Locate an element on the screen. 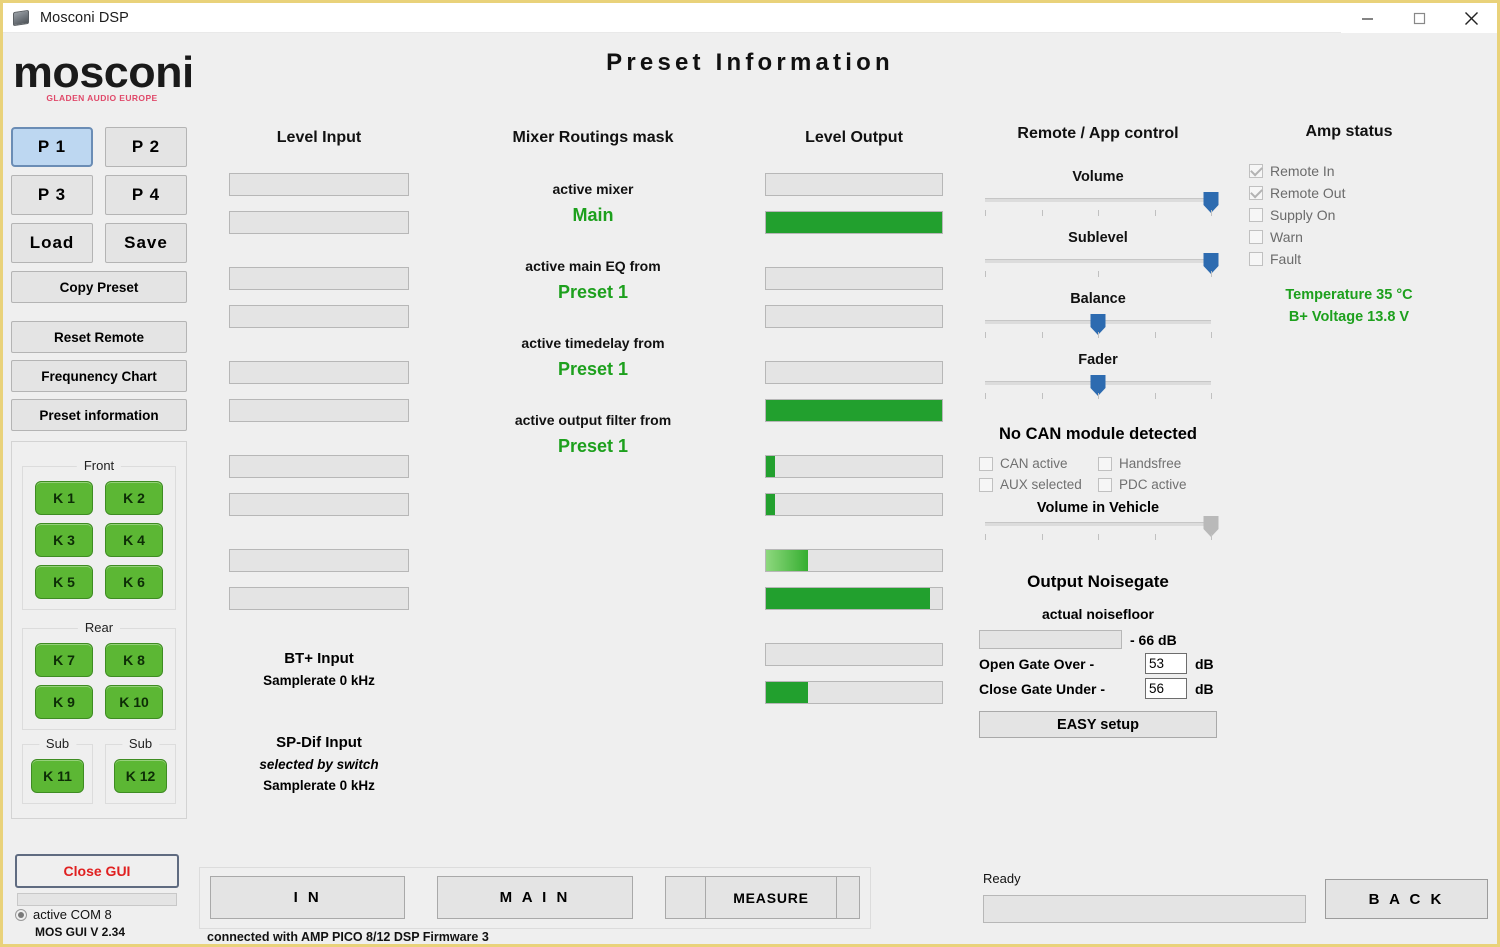 The width and height of the screenshot is (1500, 947). frequency-chart-button: Frequnency Chart is located at coordinates (99, 376).